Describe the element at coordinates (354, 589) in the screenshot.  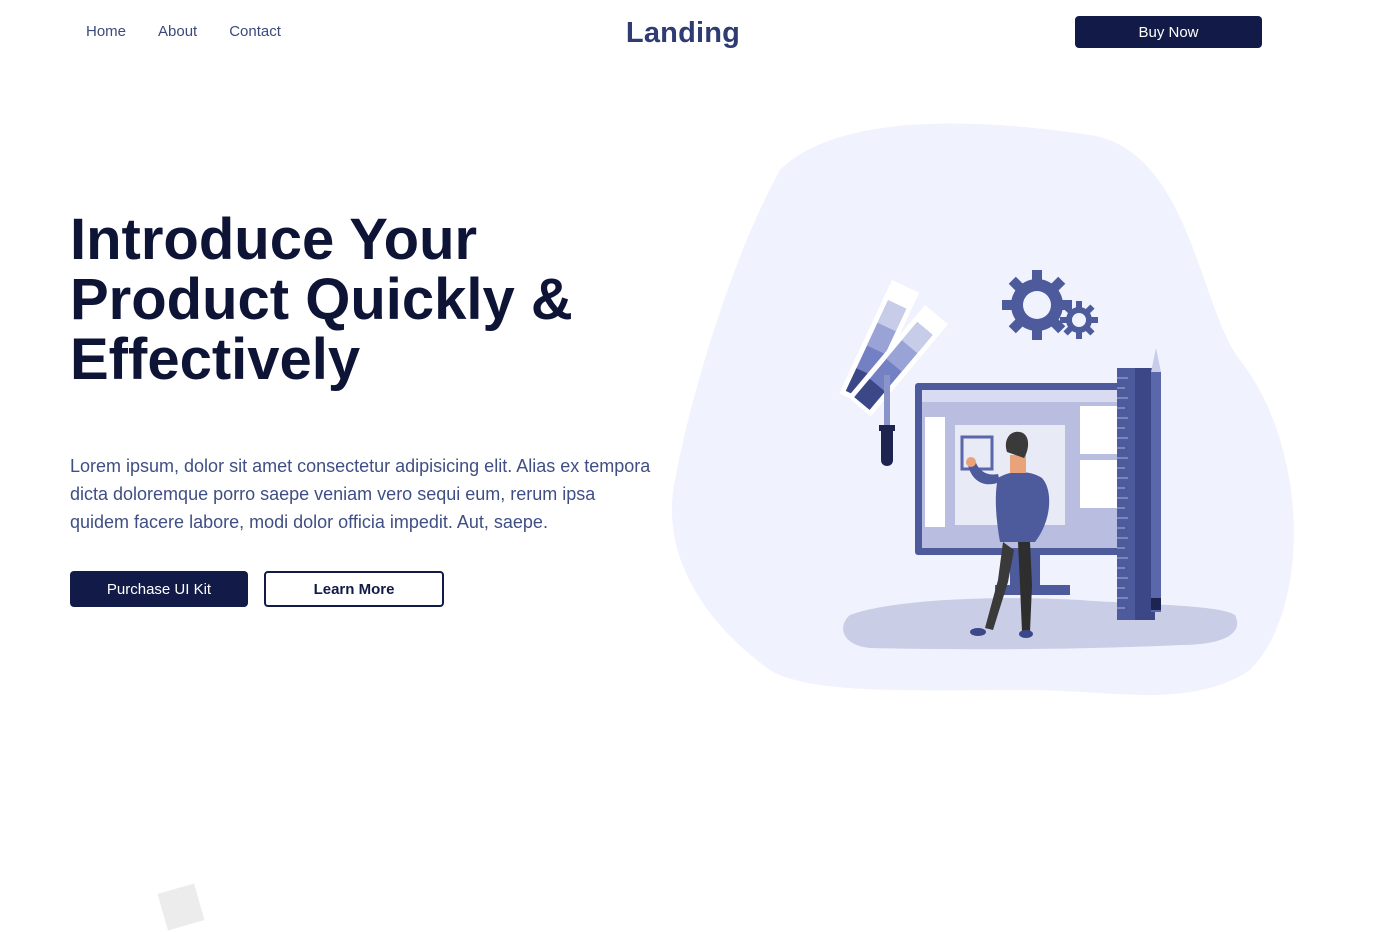
I see `learn-more-button: Learn More` at that location.